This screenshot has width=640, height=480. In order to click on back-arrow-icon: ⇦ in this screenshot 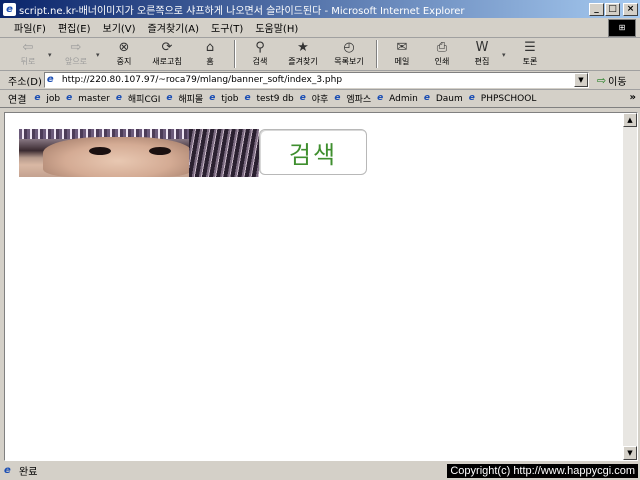, I will do `click(28, 47)`.